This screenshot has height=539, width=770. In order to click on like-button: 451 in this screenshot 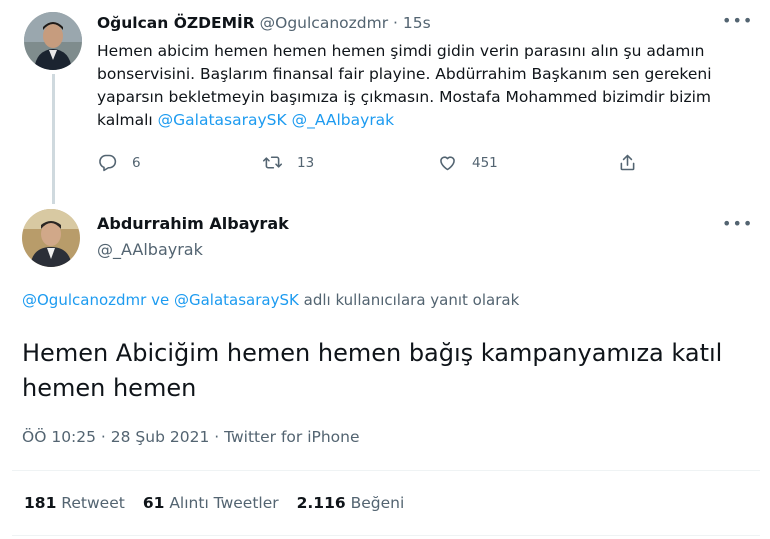, I will do `click(467, 162)`.